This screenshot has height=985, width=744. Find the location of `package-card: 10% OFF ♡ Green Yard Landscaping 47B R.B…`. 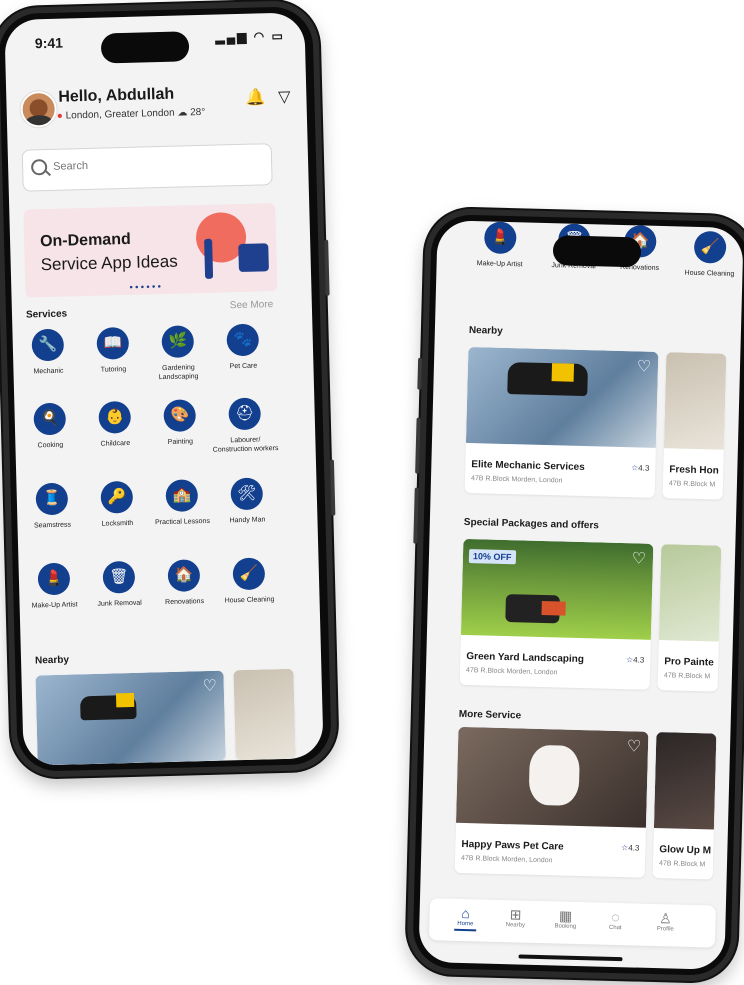

package-card: 10% OFF ♡ Green Yard Landscaping 47B R.B… is located at coordinates (556, 614).